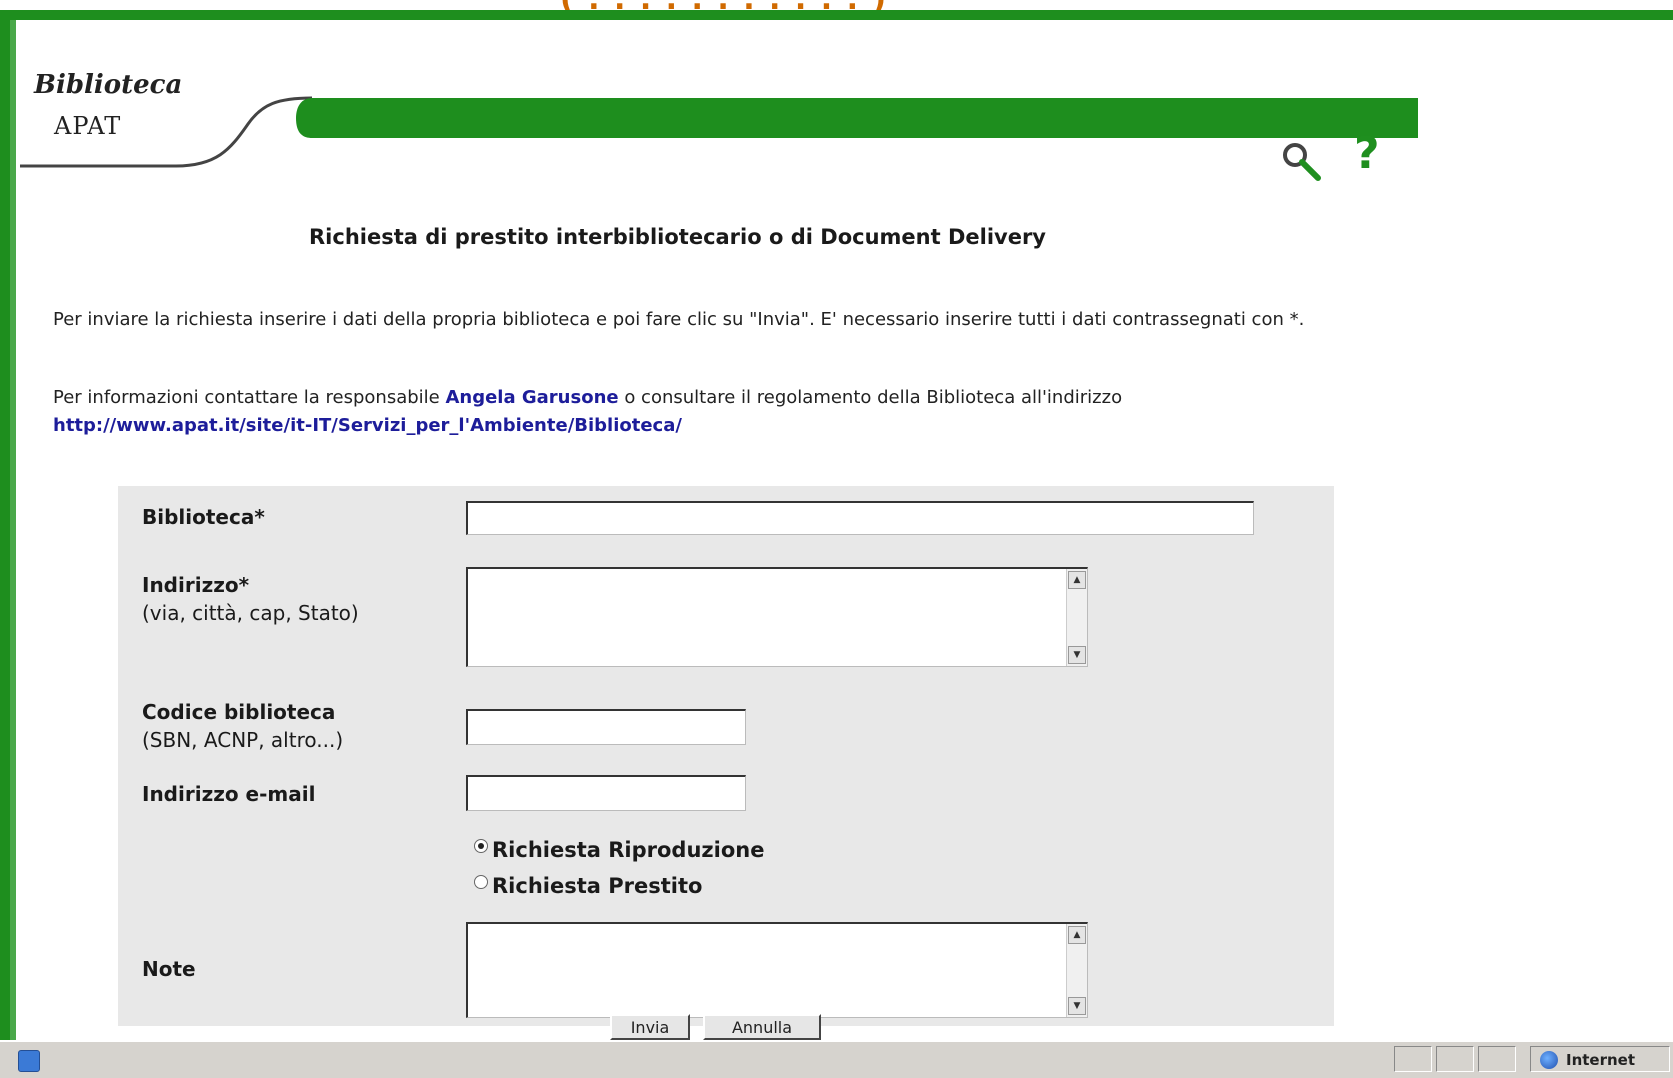  I want to click on radio-prestito-label: Richiesta Prestito, so click(597, 886).